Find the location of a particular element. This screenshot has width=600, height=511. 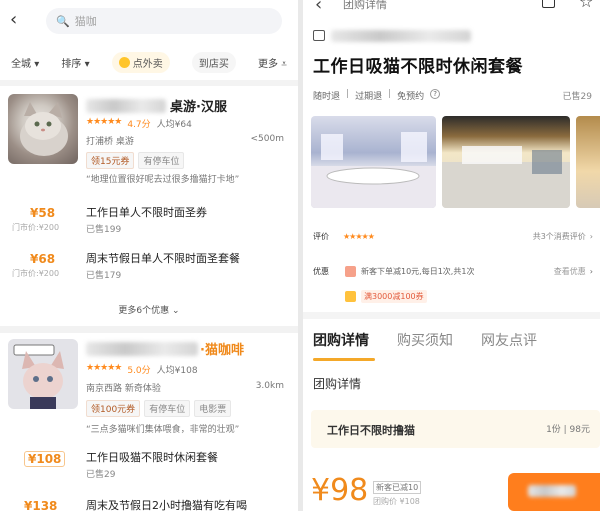

filter-bar: 全城 ▾ 排序 ▾ 点外卖 到店买 更多 ⩡ is located at coordinates (149, 62).